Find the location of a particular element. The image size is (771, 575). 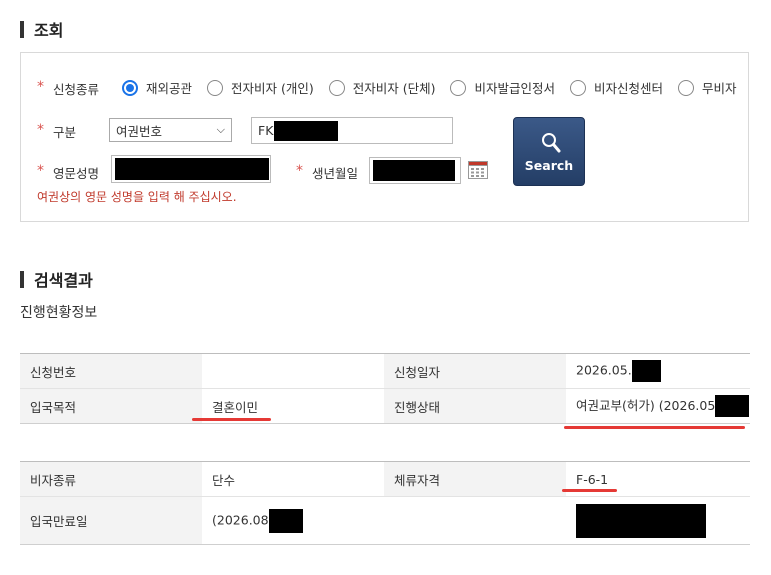

search-button-label: Search is located at coordinates (549, 165).